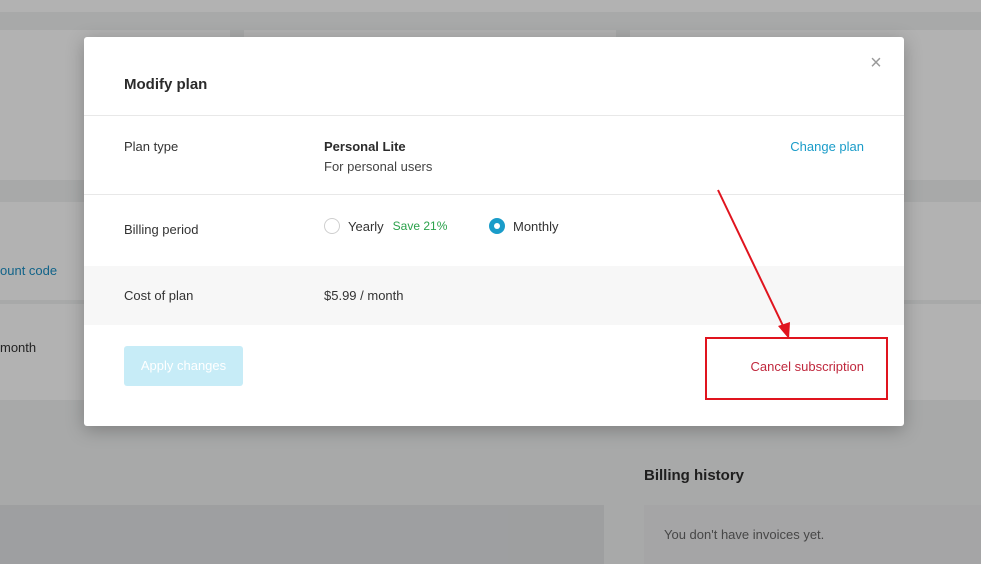  Describe the element at coordinates (796, 368) in the screenshot. I see `annotation-highlight-box` at that location.